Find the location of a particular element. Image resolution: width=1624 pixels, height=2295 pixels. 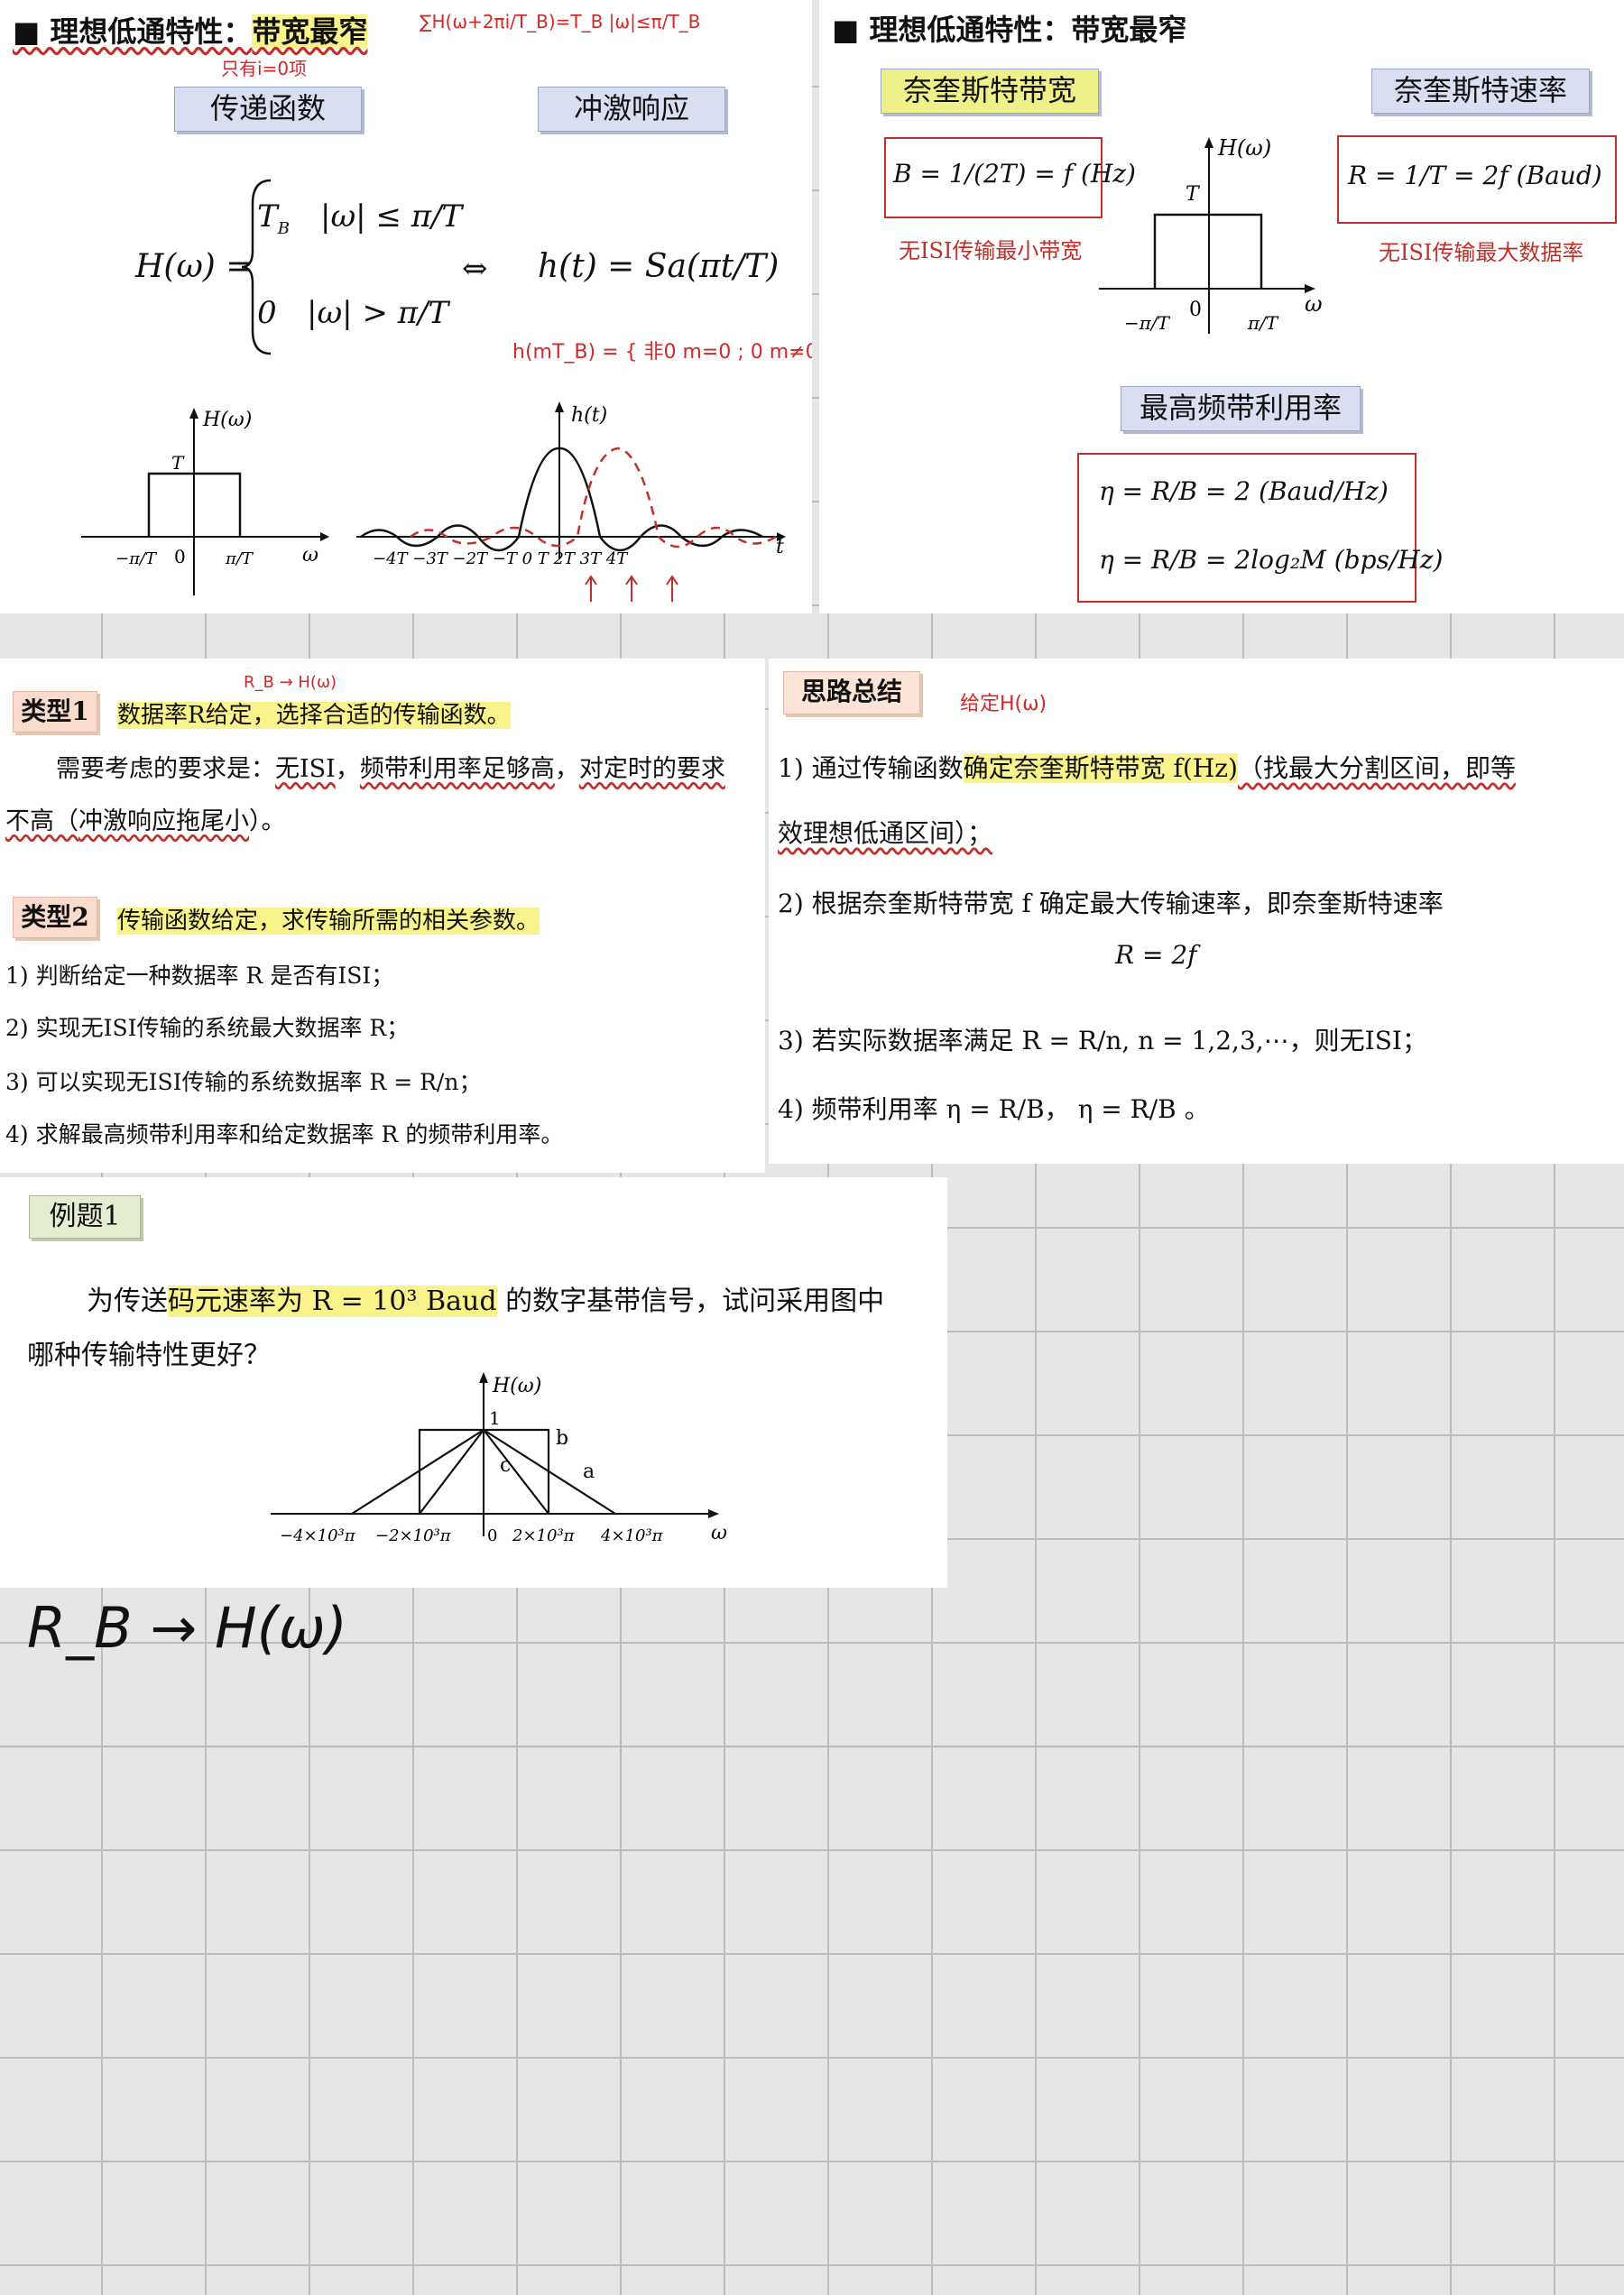

requirements-line1: 需要考虑的要求是：无ISI，频带利用率足够高，对定时的要求 is located at coordinates (391, 769).